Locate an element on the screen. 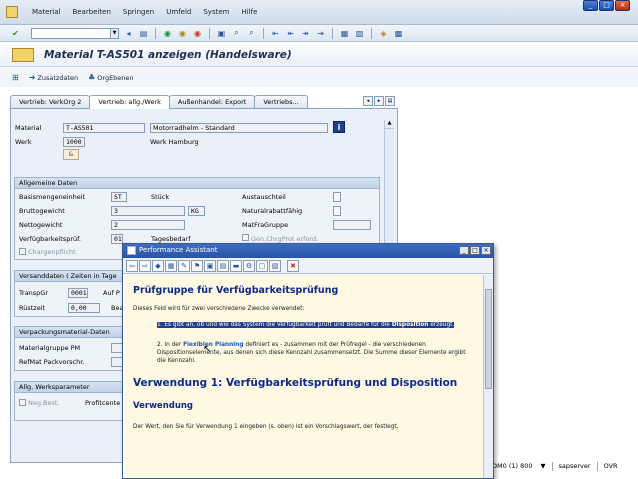 The image size is (638, 479). prev-icon: ◂ is located at coordinates (128, 33).